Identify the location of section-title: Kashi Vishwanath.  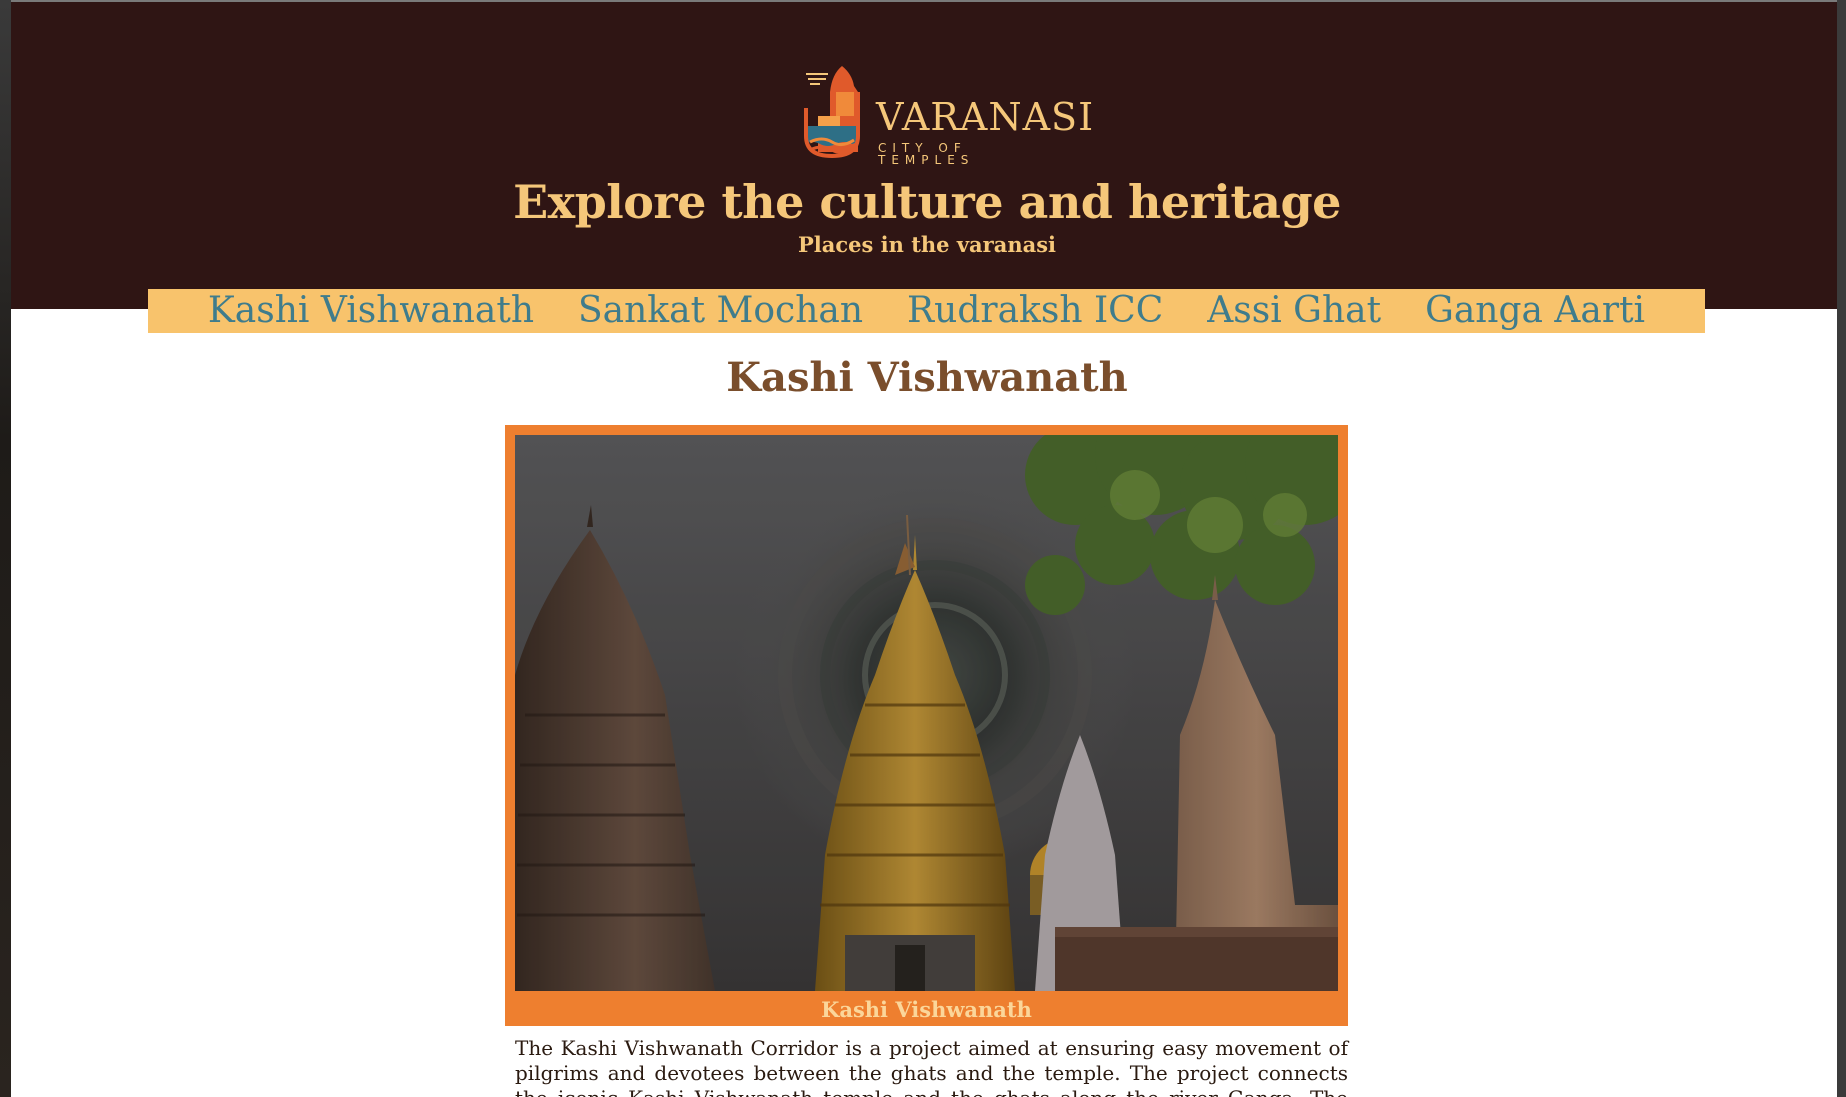
(927, 377).